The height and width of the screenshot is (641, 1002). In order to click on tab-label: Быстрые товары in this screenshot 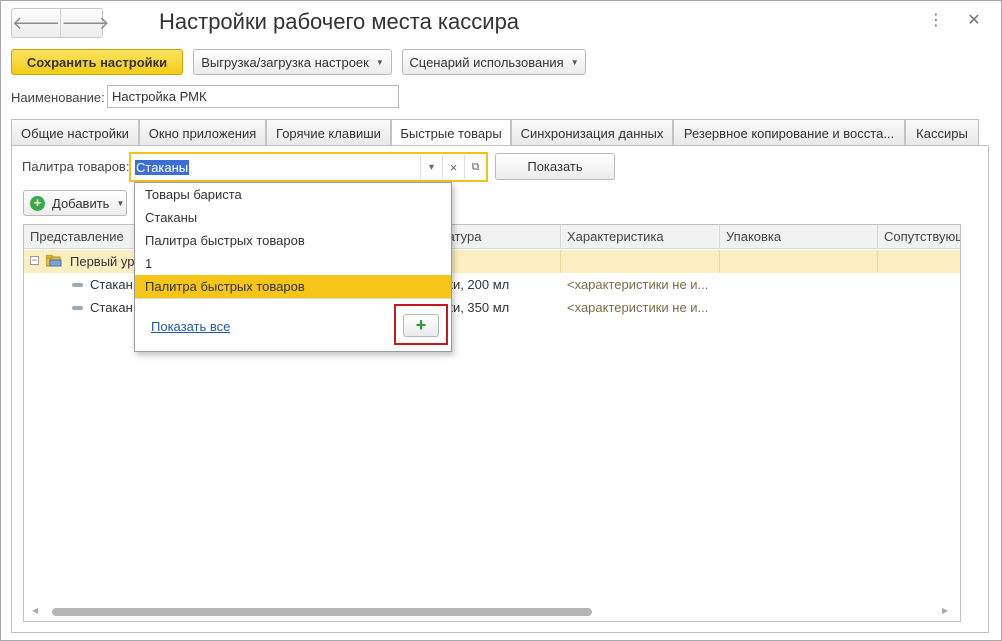, I will do `click(451, 133)`.